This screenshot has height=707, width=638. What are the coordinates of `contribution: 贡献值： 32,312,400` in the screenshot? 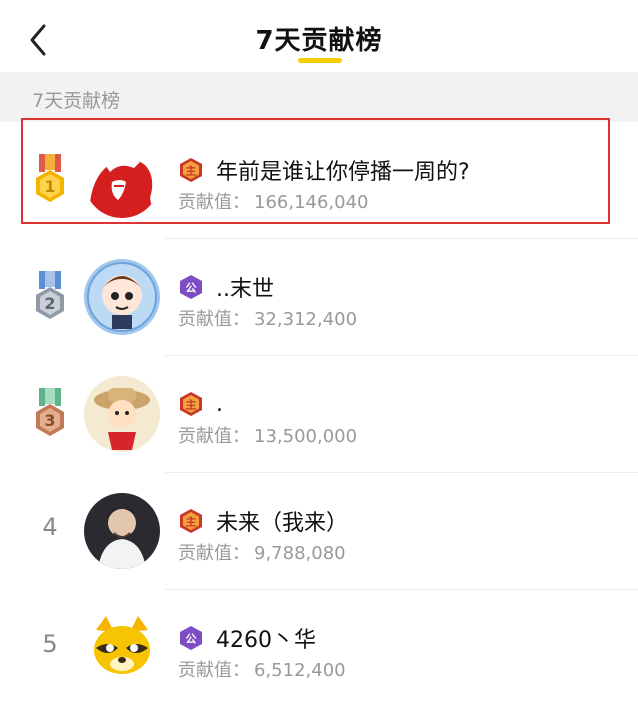 It's located at (267, 318).